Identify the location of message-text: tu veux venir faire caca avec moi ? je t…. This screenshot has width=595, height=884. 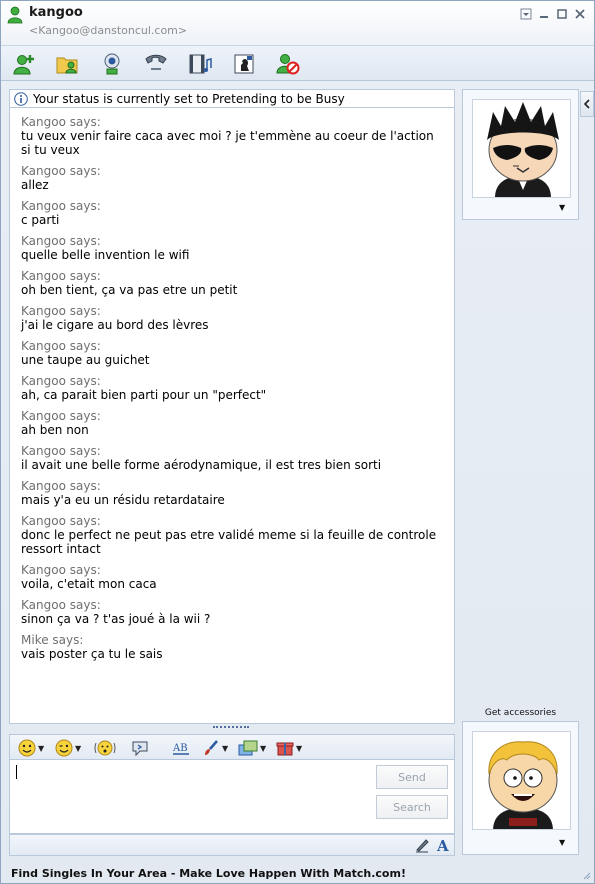
(227, 143).